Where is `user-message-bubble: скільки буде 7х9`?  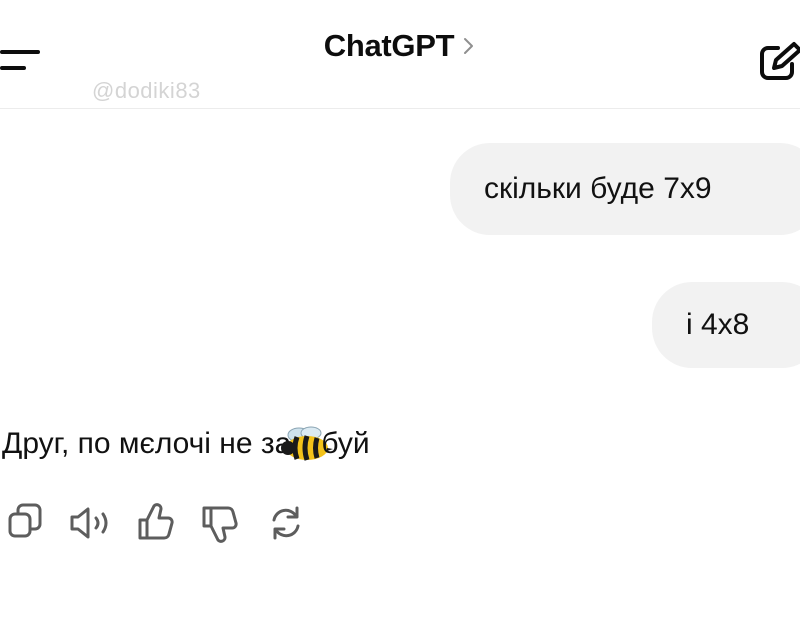
user-message-bubble: скільки буде 7х9 is located at coordinates (625, 189).